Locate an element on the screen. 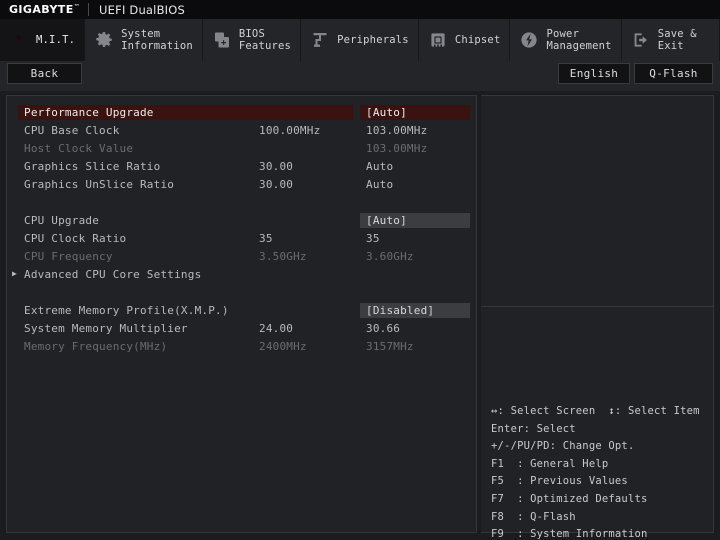 This screenshot has height=540, width=720. setting-current-value: 35 is located at coordinates (266, 238).